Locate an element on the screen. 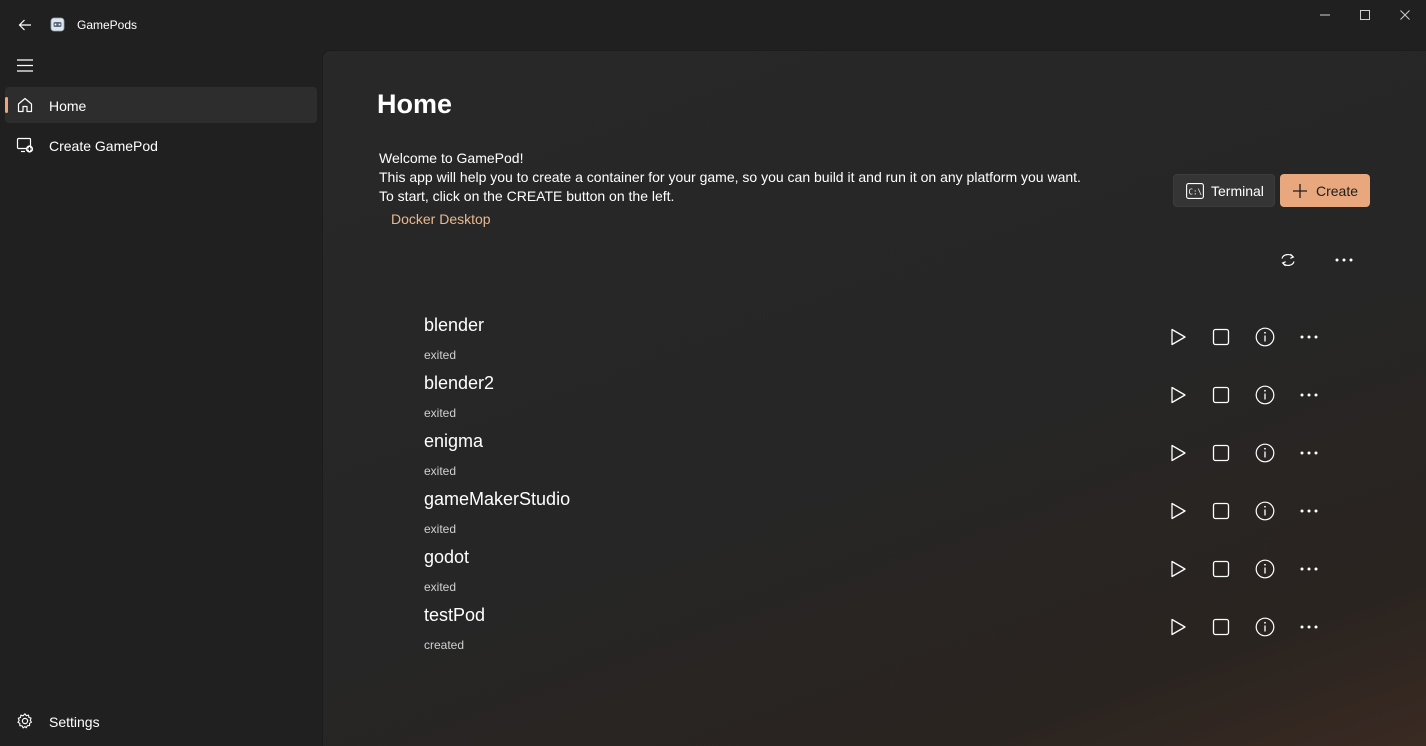 The width and height of the screenshot is (1426, 746). sidebar-item-label: Settings is located at coordinates (74, 722).